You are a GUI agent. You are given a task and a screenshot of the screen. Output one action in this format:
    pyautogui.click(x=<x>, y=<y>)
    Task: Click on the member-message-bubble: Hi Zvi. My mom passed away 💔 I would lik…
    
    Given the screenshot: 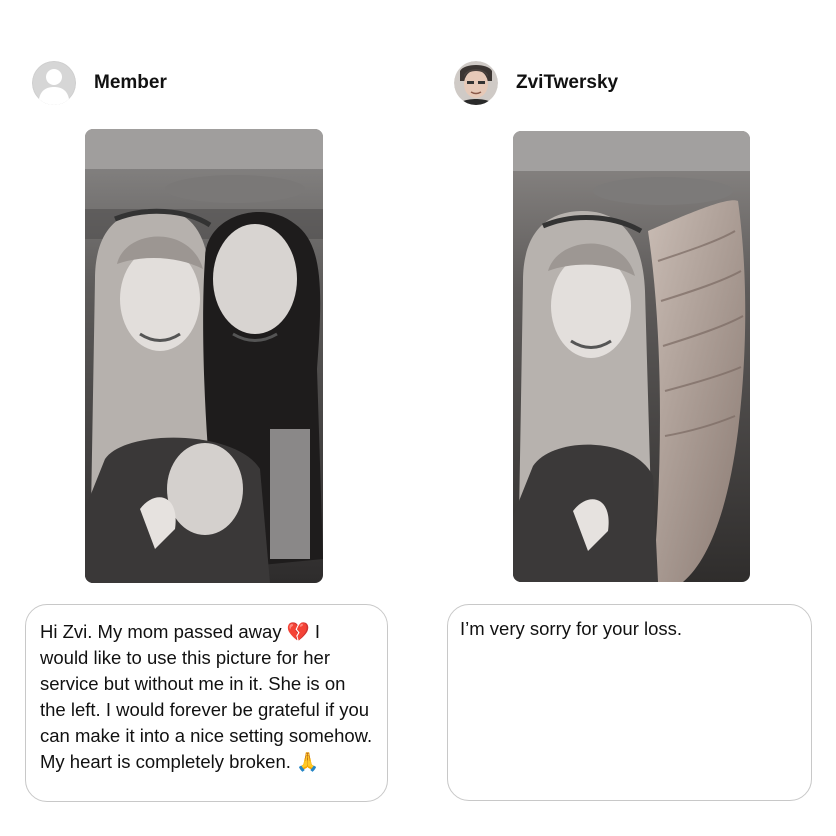 What is the action you would take?
    pyautogui.click(x=206, y=703)
    